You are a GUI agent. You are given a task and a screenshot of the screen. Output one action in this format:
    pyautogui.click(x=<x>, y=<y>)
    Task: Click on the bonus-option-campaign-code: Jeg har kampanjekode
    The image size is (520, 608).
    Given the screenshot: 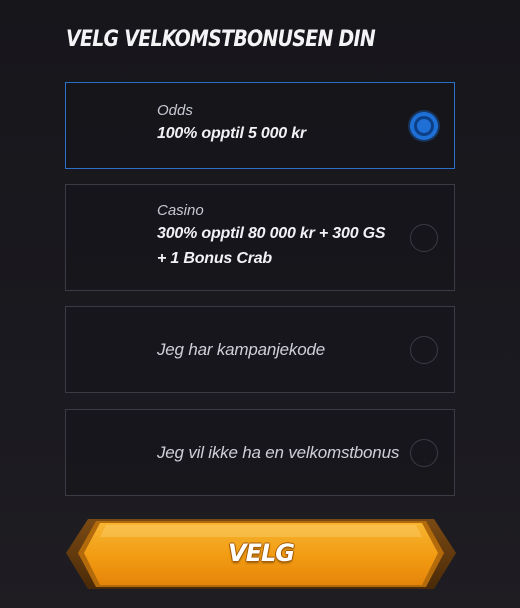 What is the action you would take?
    pyautogui.click(x=260, y=349)
    